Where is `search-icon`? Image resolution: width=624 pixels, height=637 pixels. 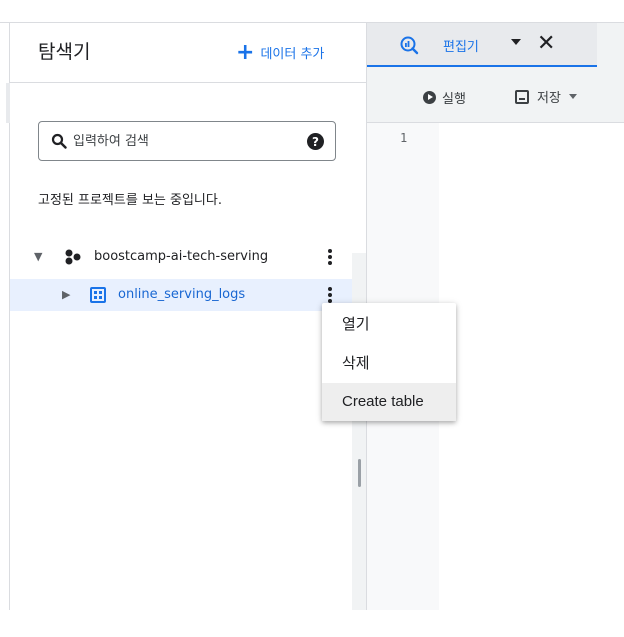
search-icon is located at coordinates (59, 141).